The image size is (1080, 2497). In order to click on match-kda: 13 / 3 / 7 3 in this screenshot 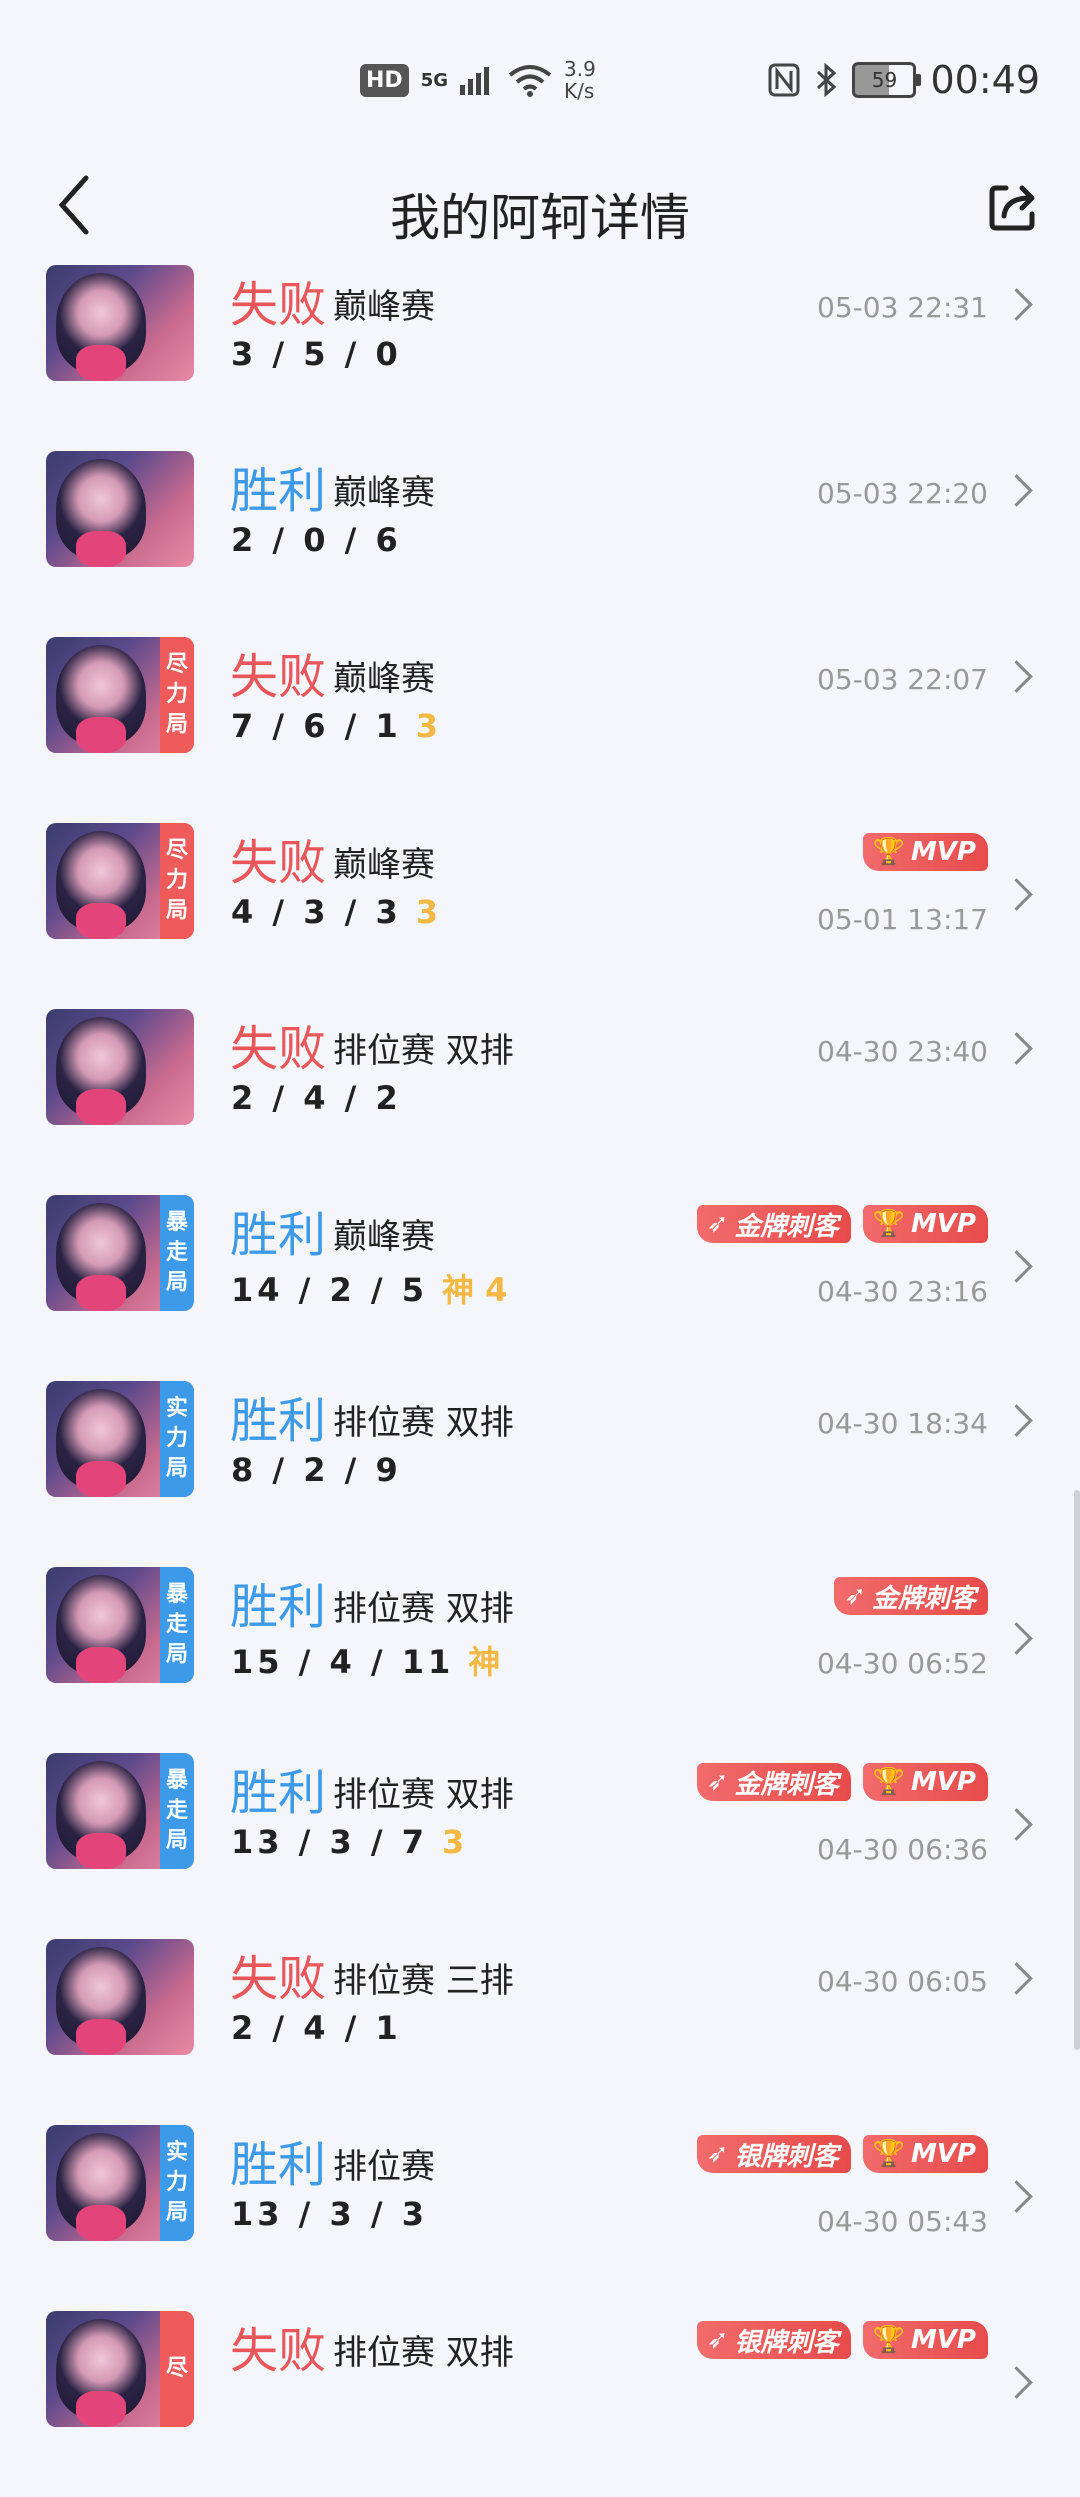, I will do `click(347, 1842)`.